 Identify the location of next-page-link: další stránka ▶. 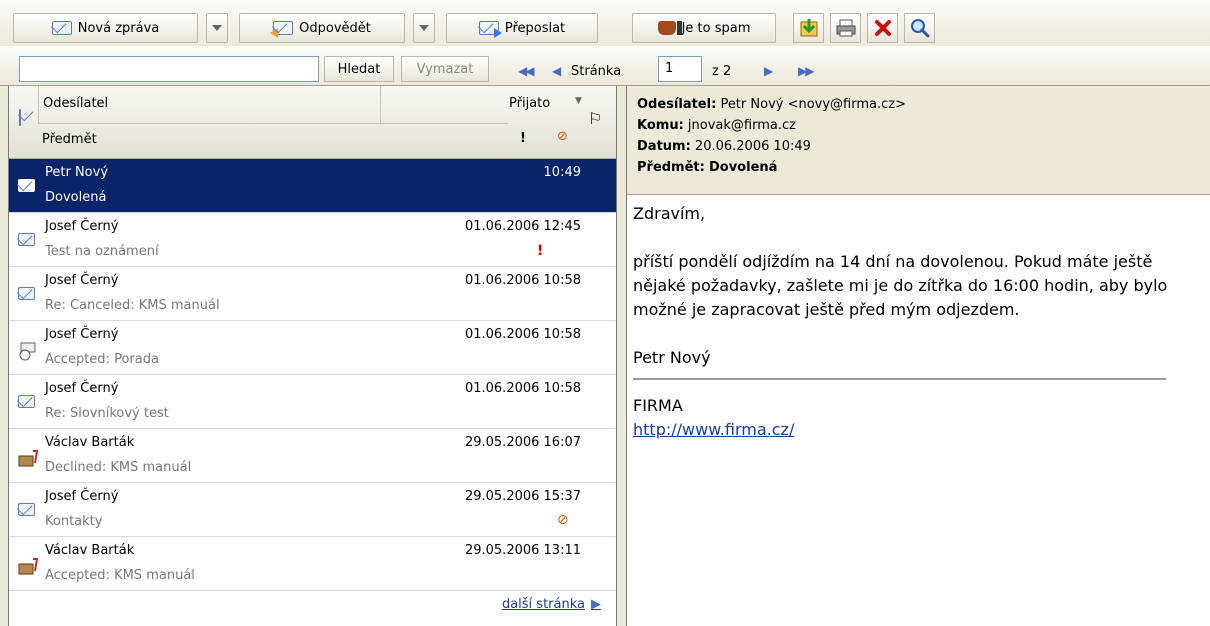
(551, 604).